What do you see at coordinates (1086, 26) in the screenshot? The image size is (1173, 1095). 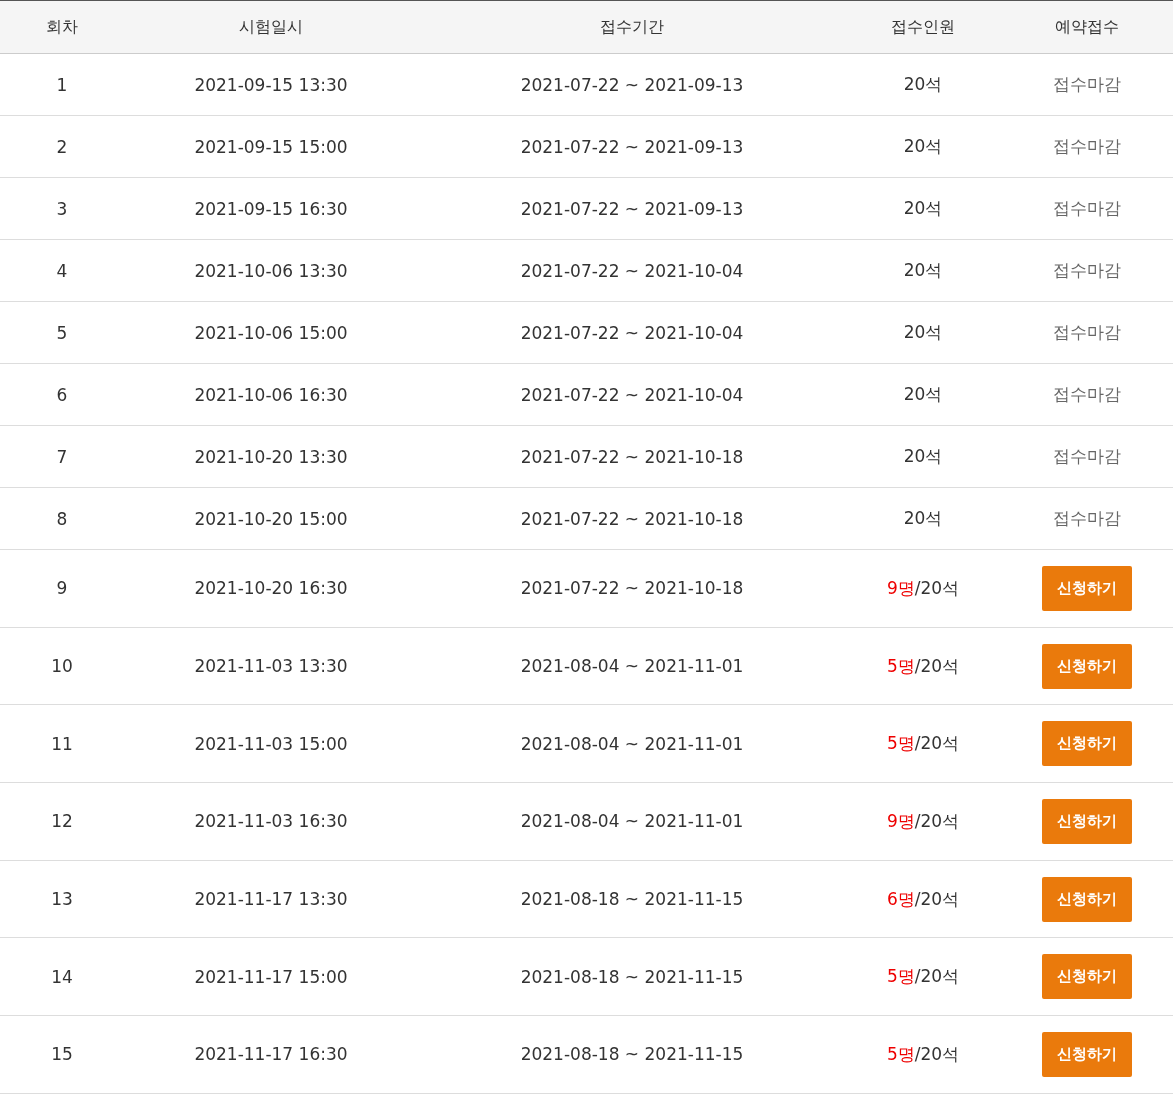 I see `column-header: 예약접수` at bounding box center [1086, 26].